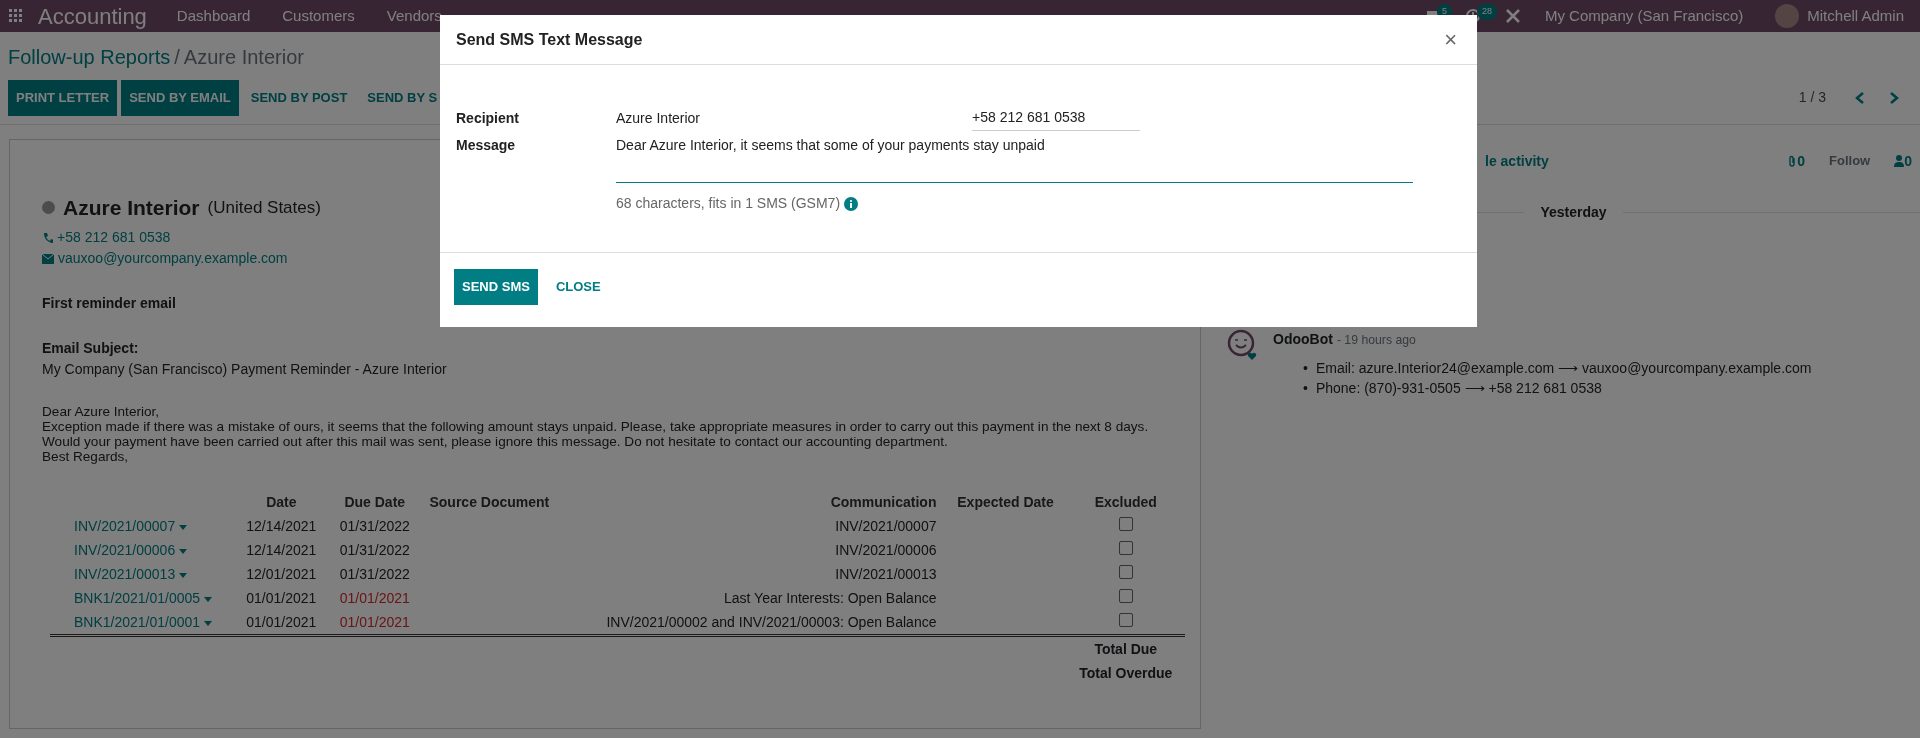 The width and height of the screenshot is (1920, 738). Describe the element at coordinates (1517, 161) in the screenshot. I see `activity-link: le activity` at that location.